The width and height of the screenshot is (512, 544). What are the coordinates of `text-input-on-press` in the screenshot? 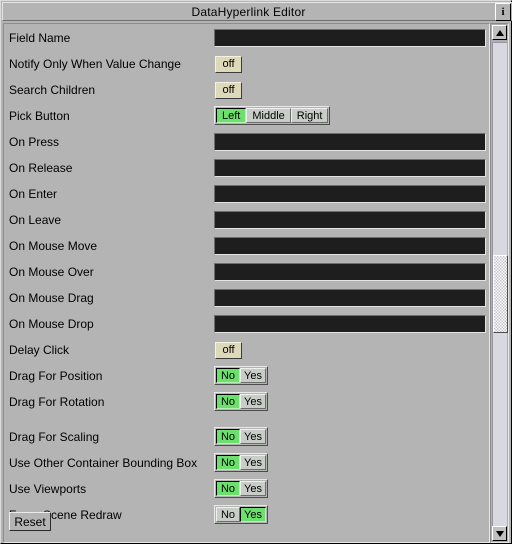 It's located at (350, 142).